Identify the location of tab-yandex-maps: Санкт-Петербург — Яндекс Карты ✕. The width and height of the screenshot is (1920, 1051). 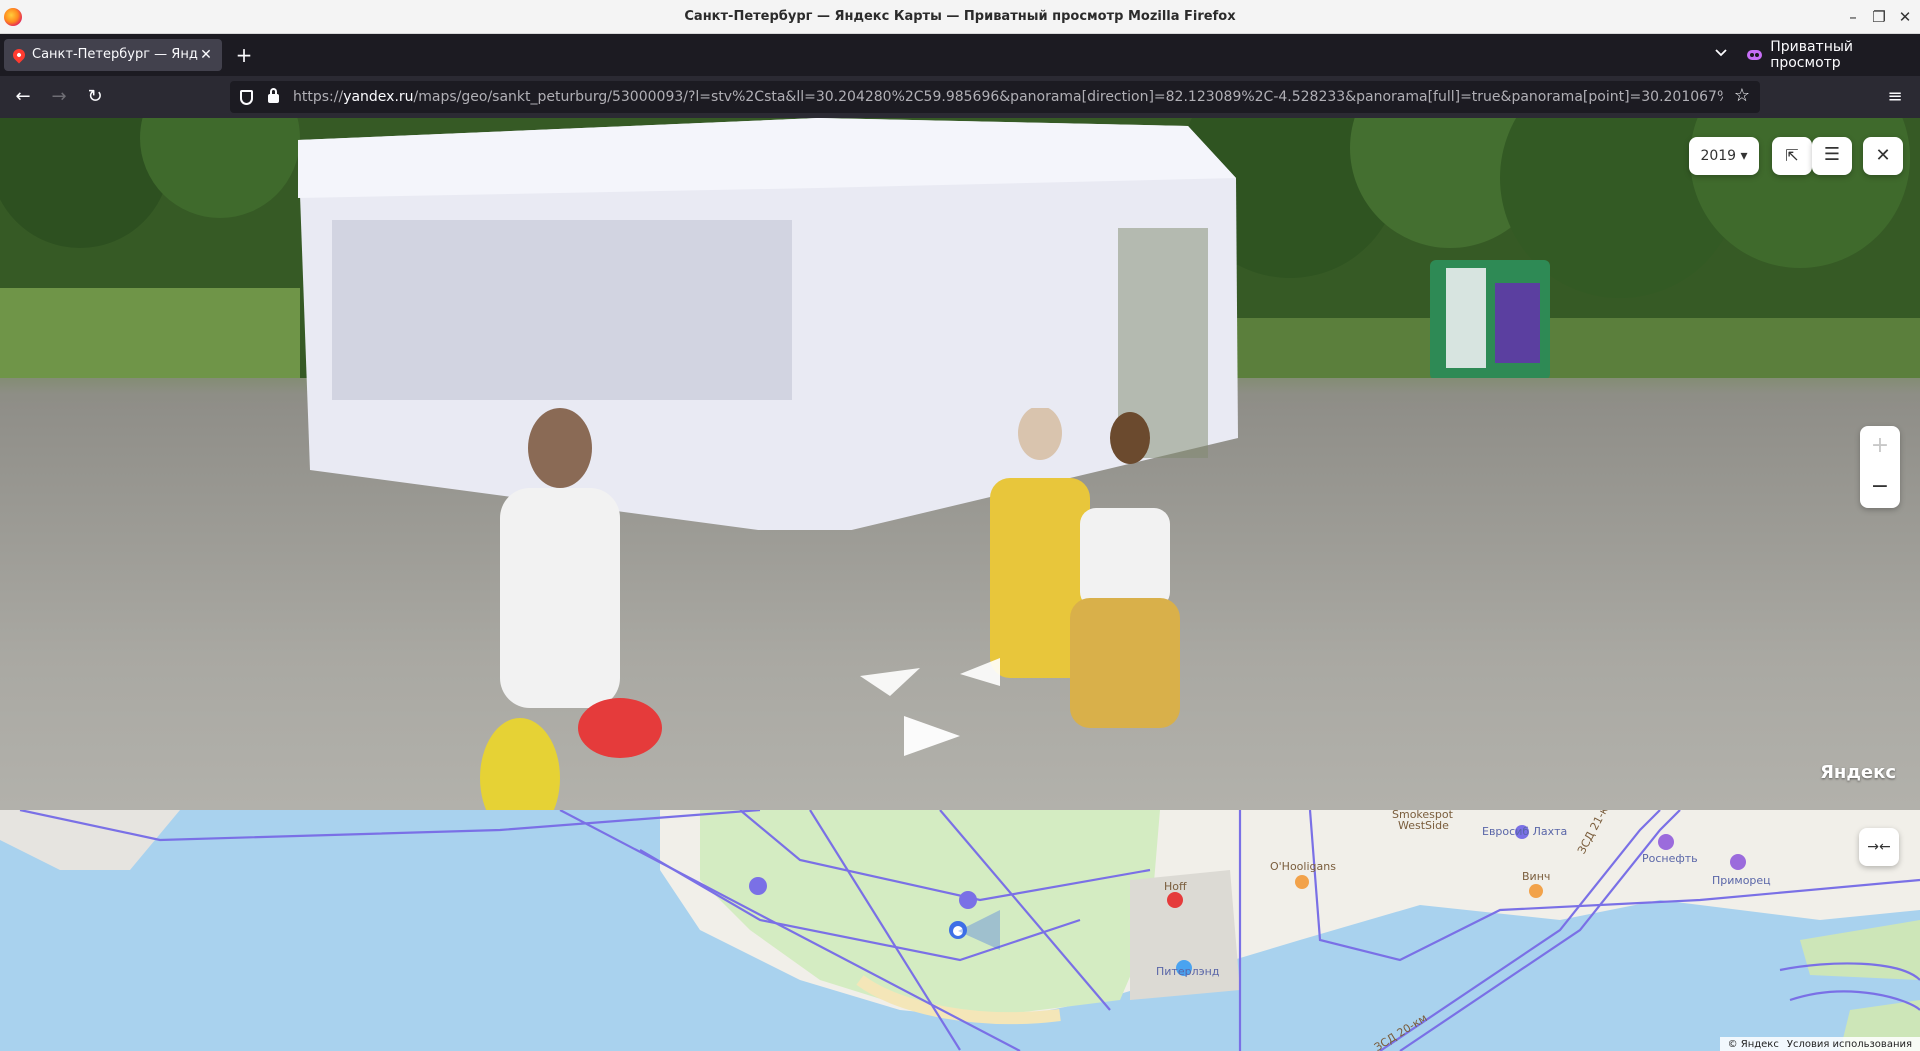
(113, 55).